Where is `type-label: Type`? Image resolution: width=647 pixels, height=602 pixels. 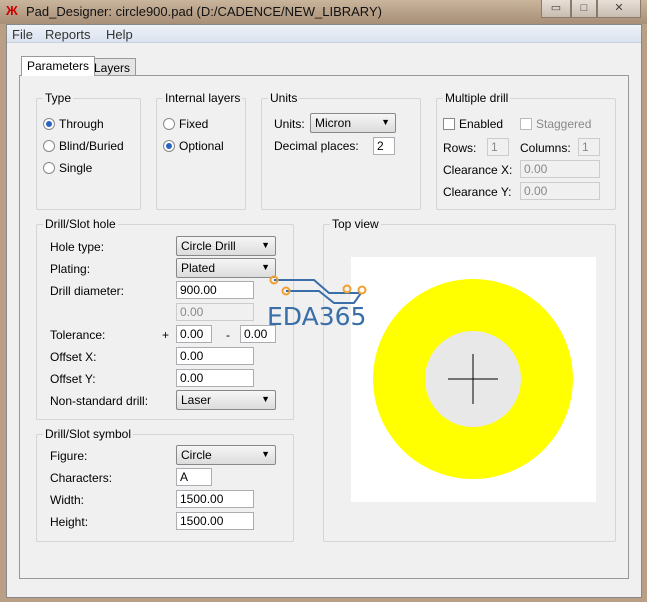
type-label: Type is located at coordinates (58, 98).